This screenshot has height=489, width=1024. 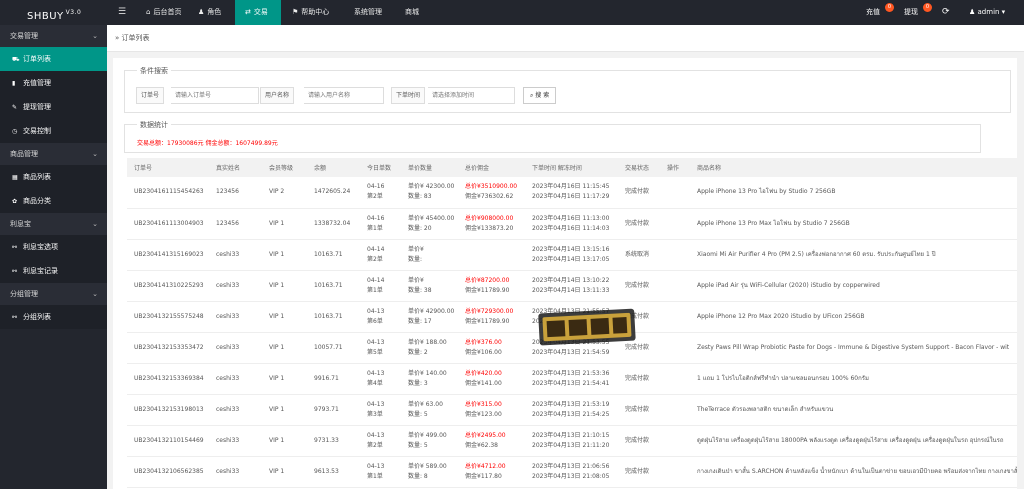 What do you see at coordinates (14, 83) in the screenshot?
I see `wallet-icon: ▮` at bounding box center [14, 83].